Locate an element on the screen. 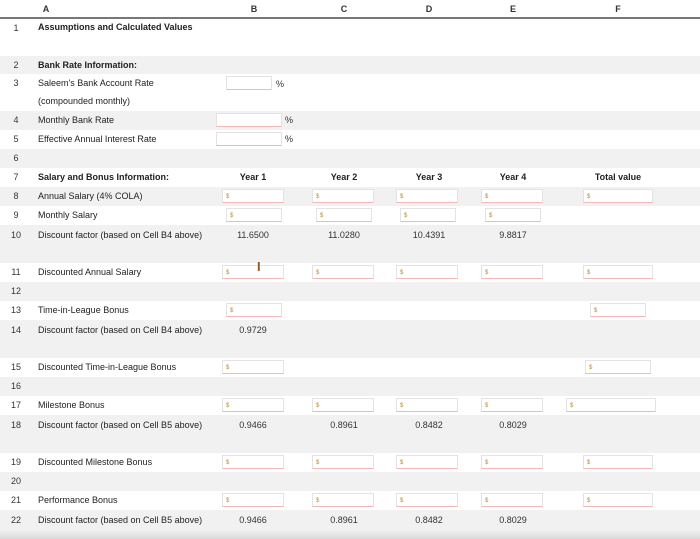 The width and height of the screenshot is (700, 539). total-value-header: Total value is located at coordinates (618, 177).